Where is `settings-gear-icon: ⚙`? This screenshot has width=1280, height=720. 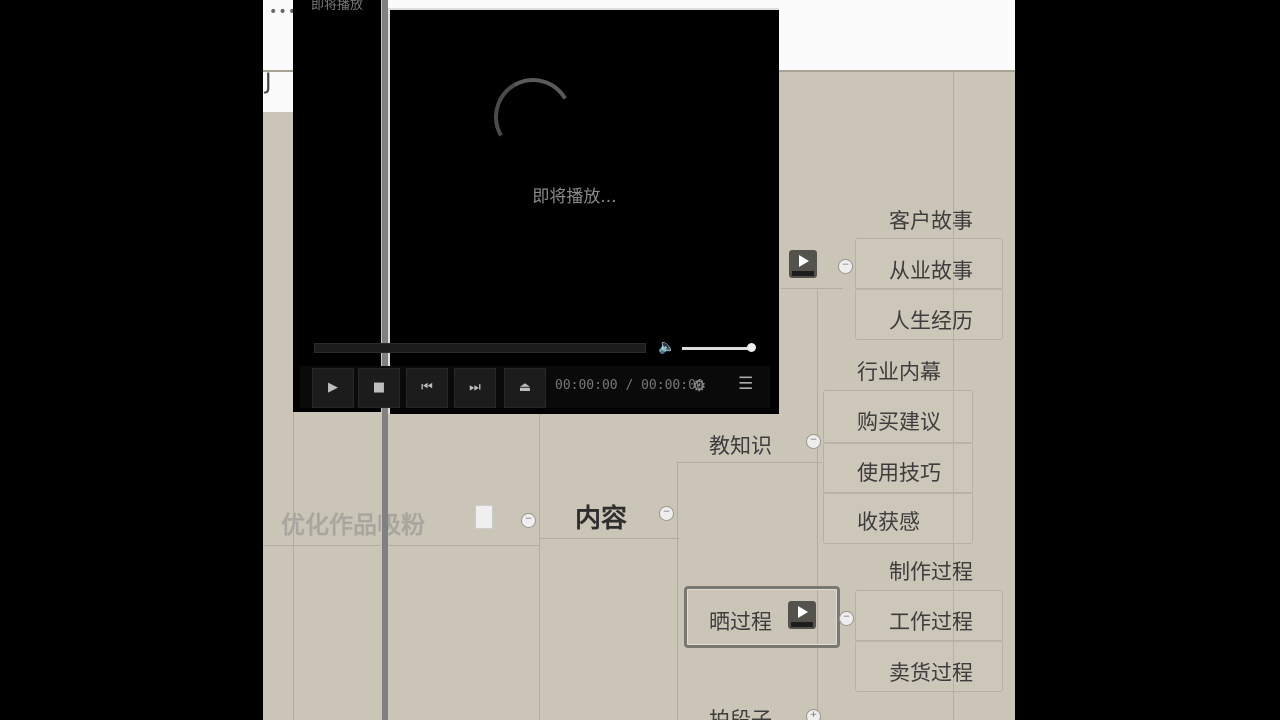 settings-gear-icon: ⚙ is located at coordinates (699, 385).